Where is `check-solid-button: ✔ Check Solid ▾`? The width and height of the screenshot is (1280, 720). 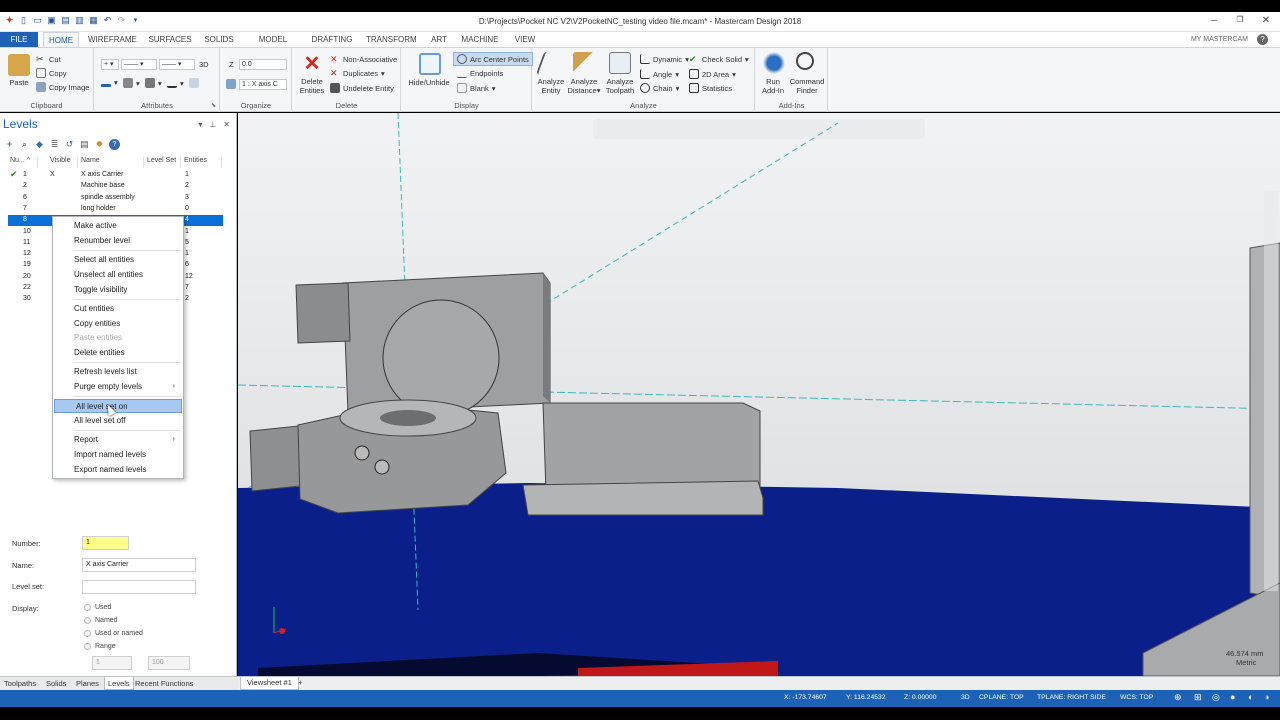
check-solid-button: ✔ Check Solid ▾ is located at coordinates (719, 59).